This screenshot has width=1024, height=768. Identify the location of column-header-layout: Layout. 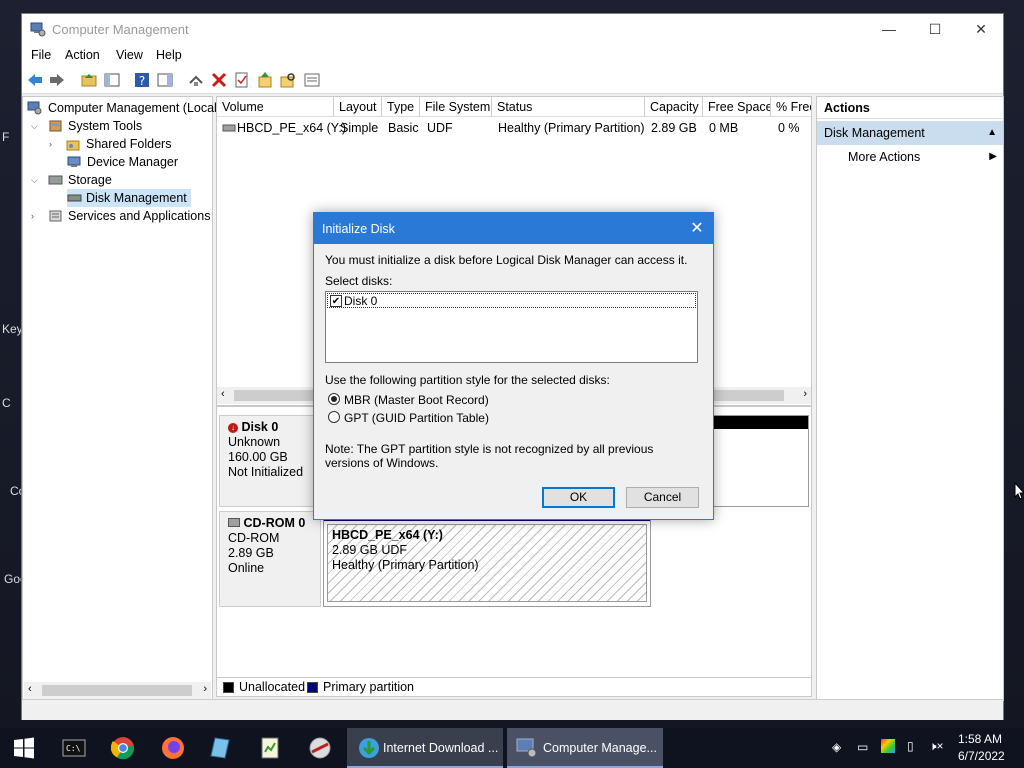
(358, 107).